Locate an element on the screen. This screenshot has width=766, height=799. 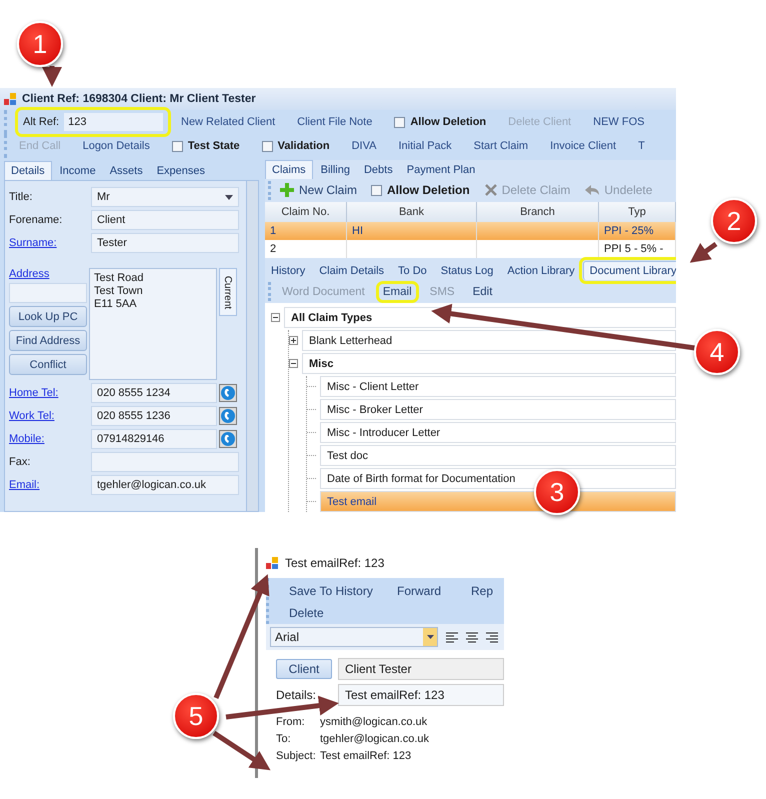
field-label: Alt Ref: is located at coordinates (41, 122).